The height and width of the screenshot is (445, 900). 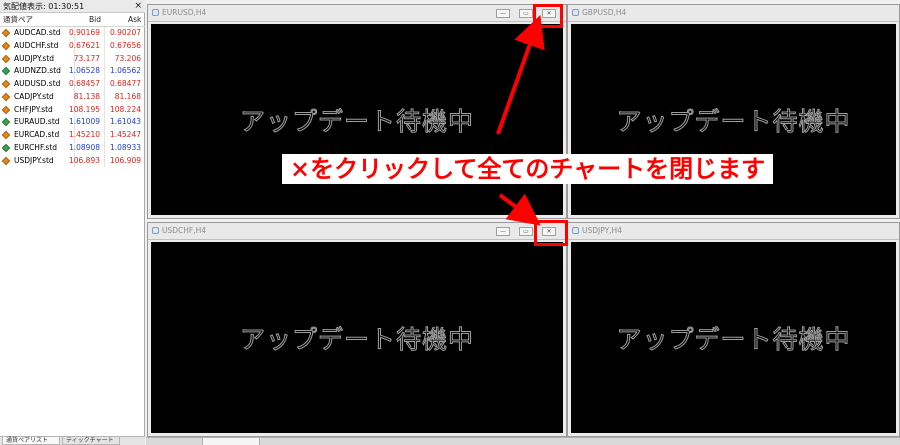 What do you see at coordinates (519, 209) in the screenshot?
I see `arrow-down` at bounding box center [519, 209].